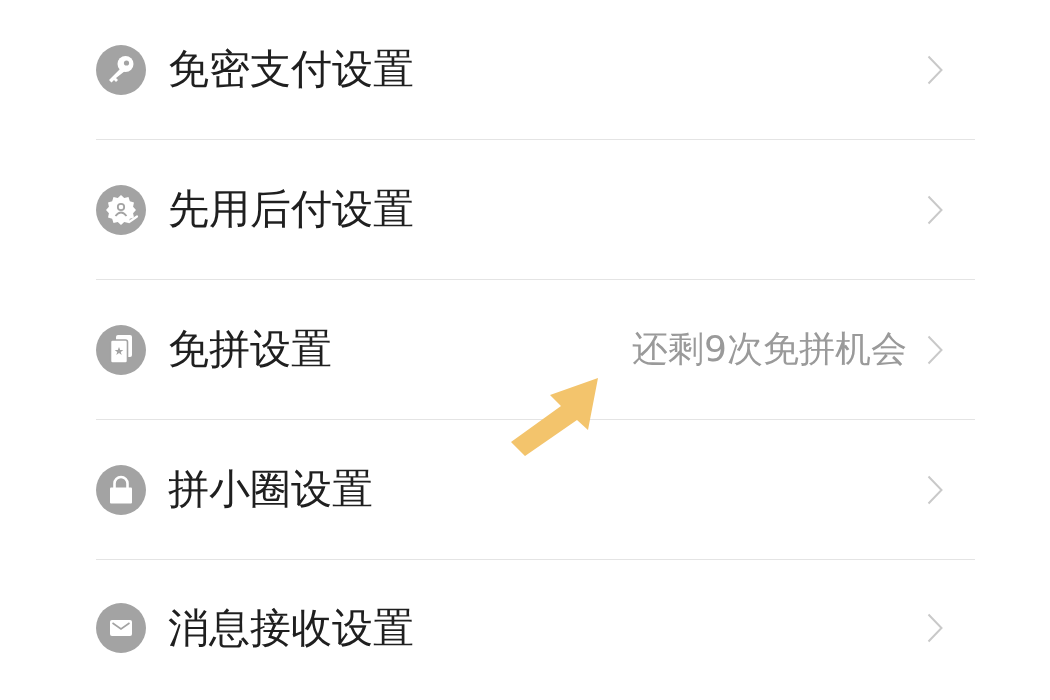 The height and width of the screenshot is (700, 1050). Describe the element at coordinates (291, 628) in the screenshot. I see `setting-label: 消息接收设置` at that location.